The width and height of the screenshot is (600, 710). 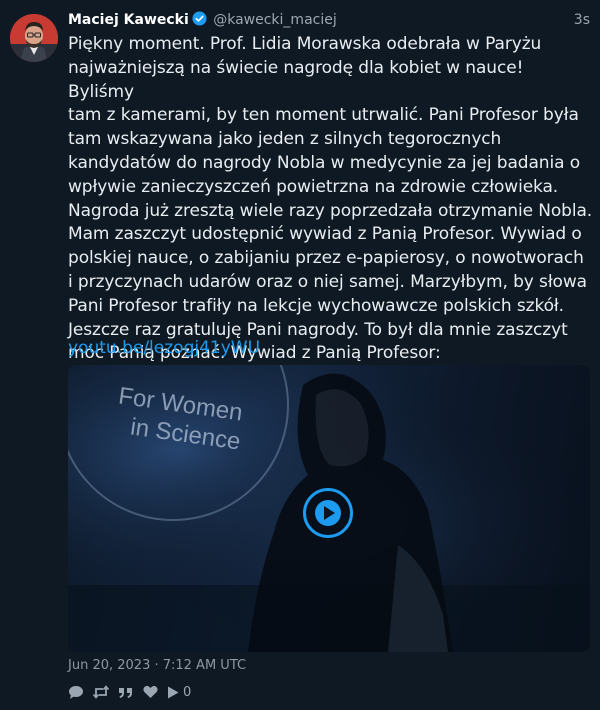 I want to click on tweet-header: Maciej Kawecki @kawecki_maciej 3s, so click(x=329, y=20).